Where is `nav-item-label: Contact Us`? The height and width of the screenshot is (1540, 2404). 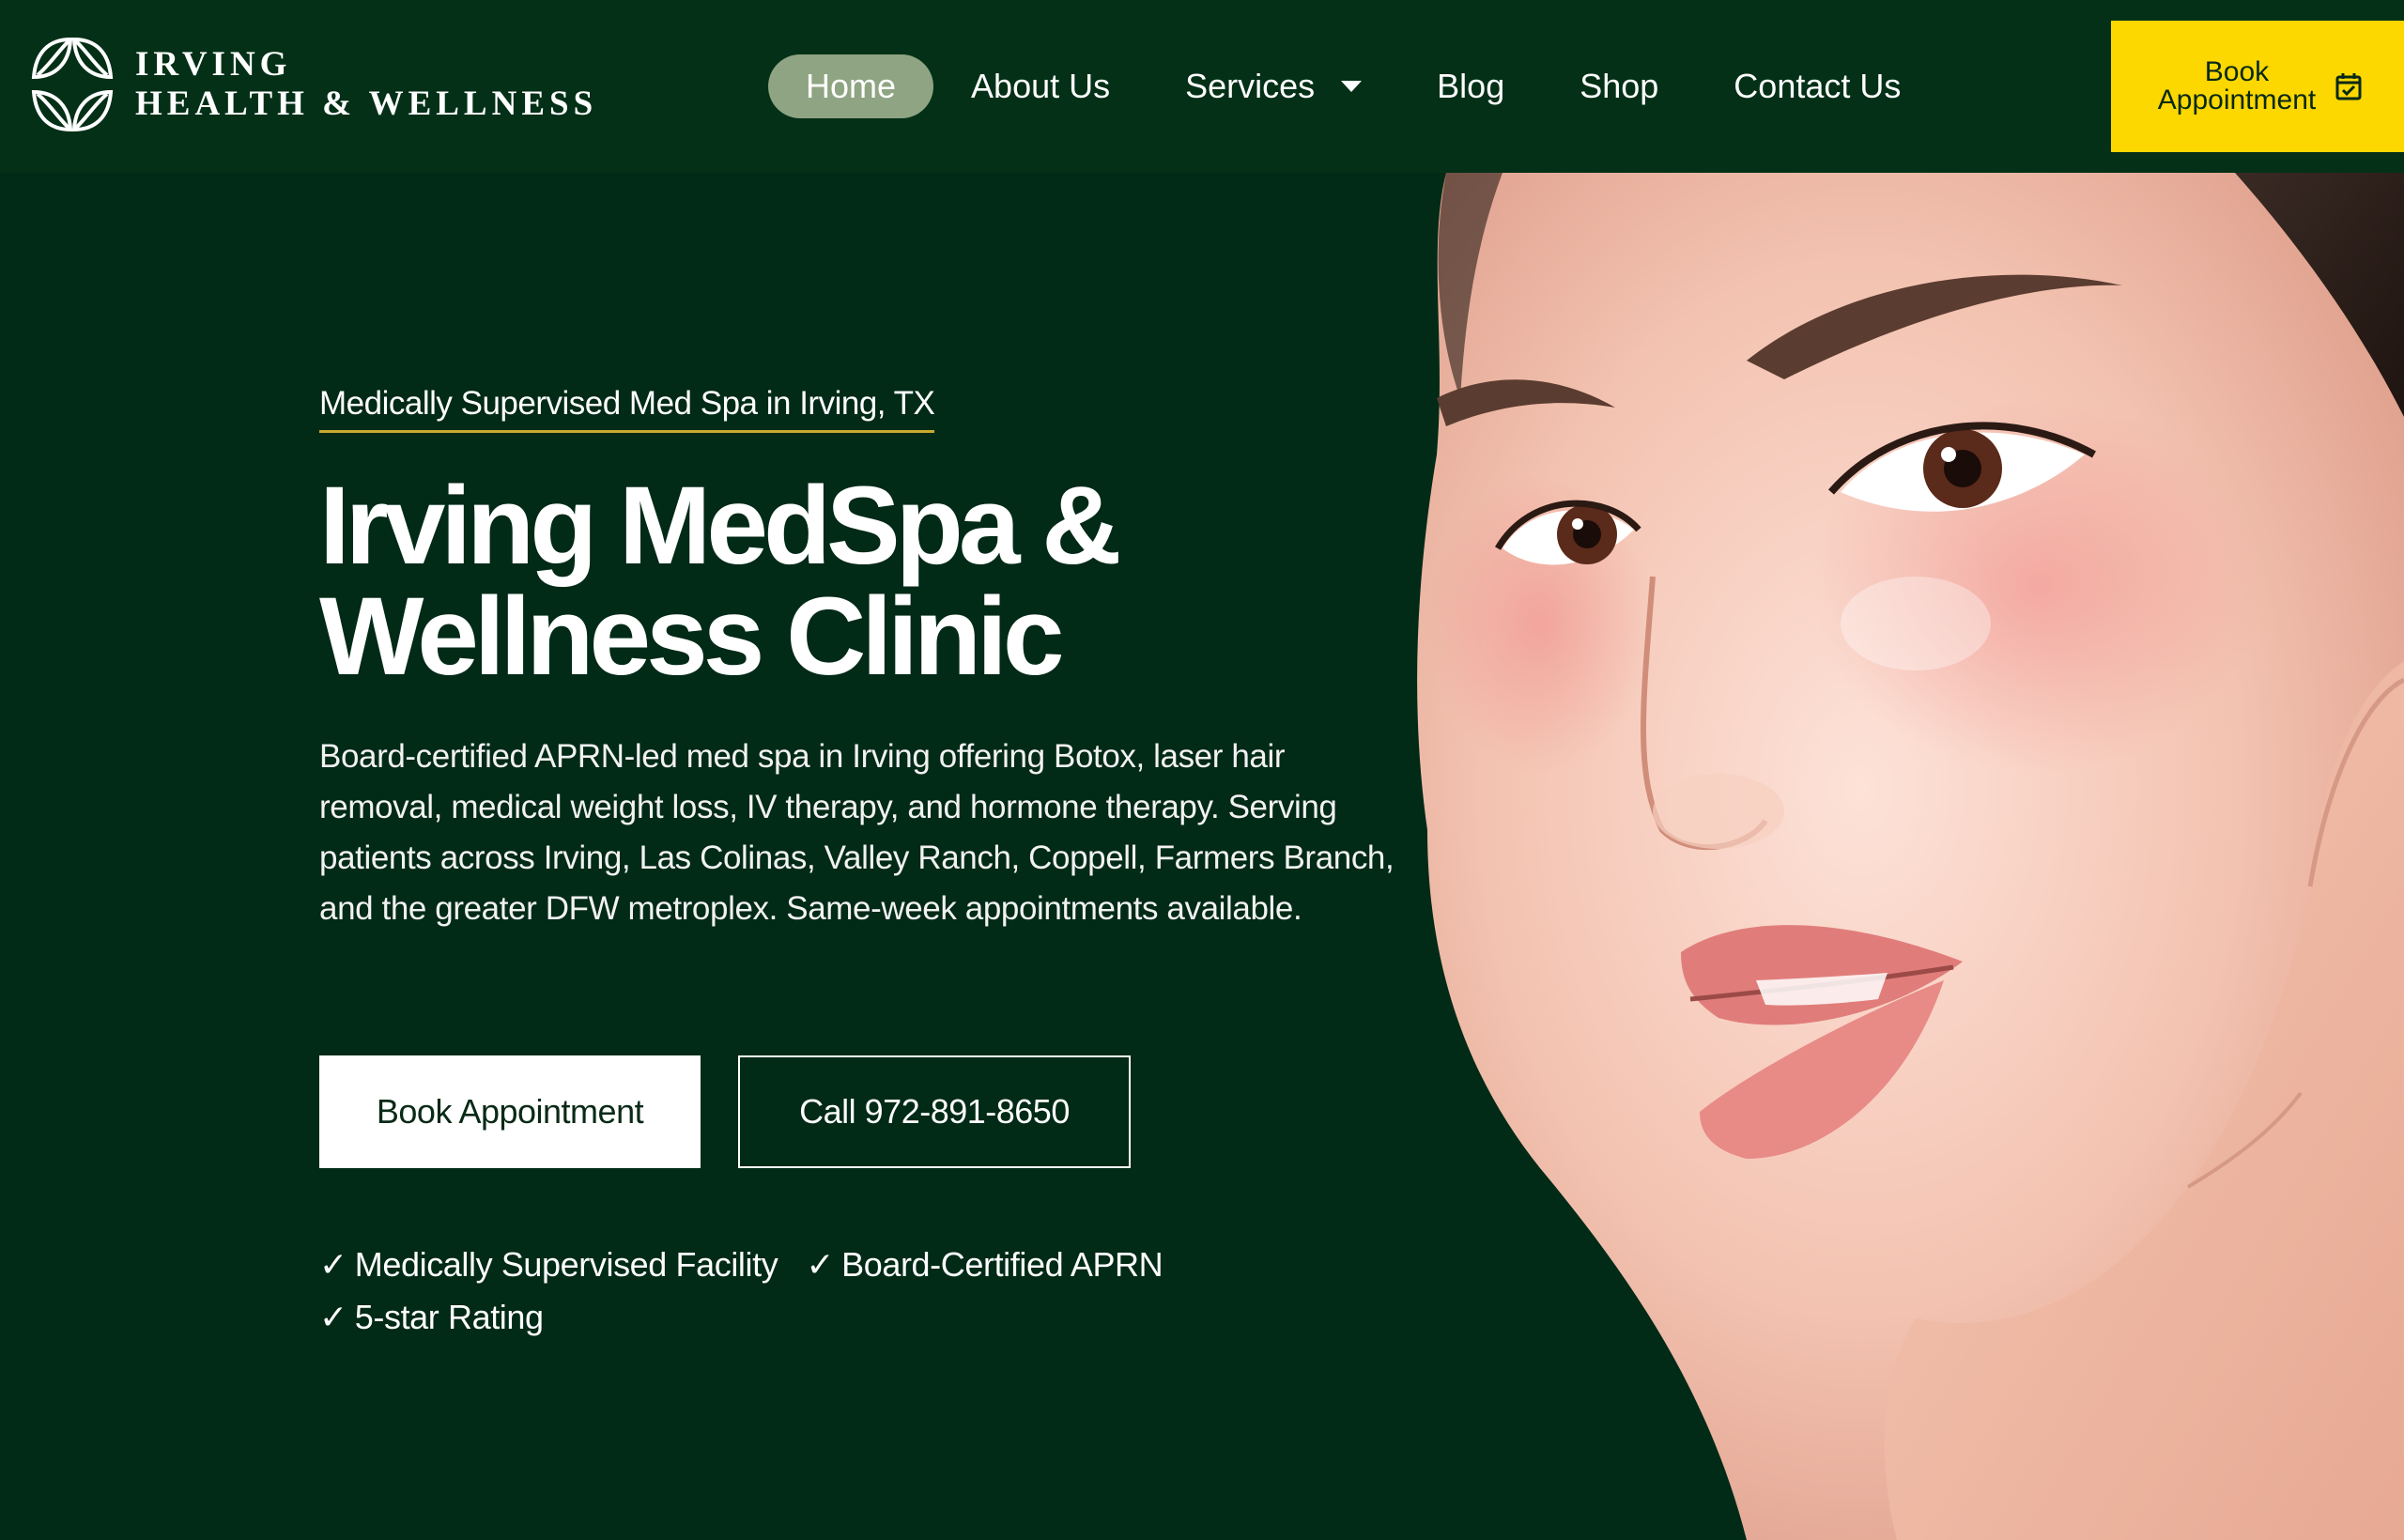
nav-item-label: Contact Us is located at coordinates (1818, 86).